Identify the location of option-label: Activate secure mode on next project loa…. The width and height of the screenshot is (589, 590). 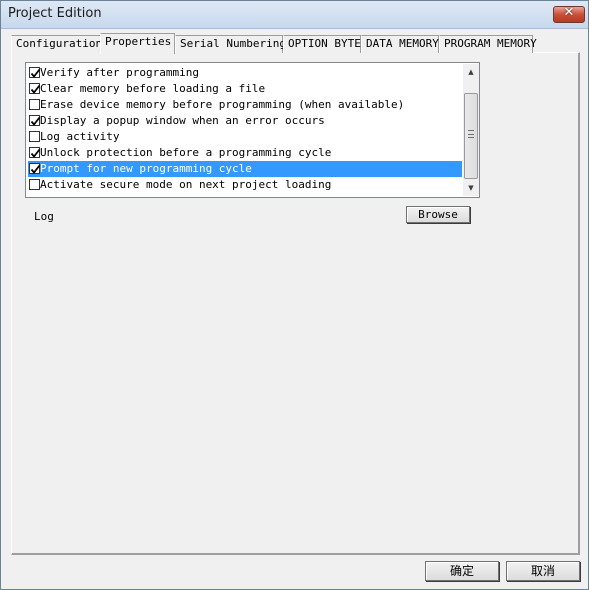
(186, 184).